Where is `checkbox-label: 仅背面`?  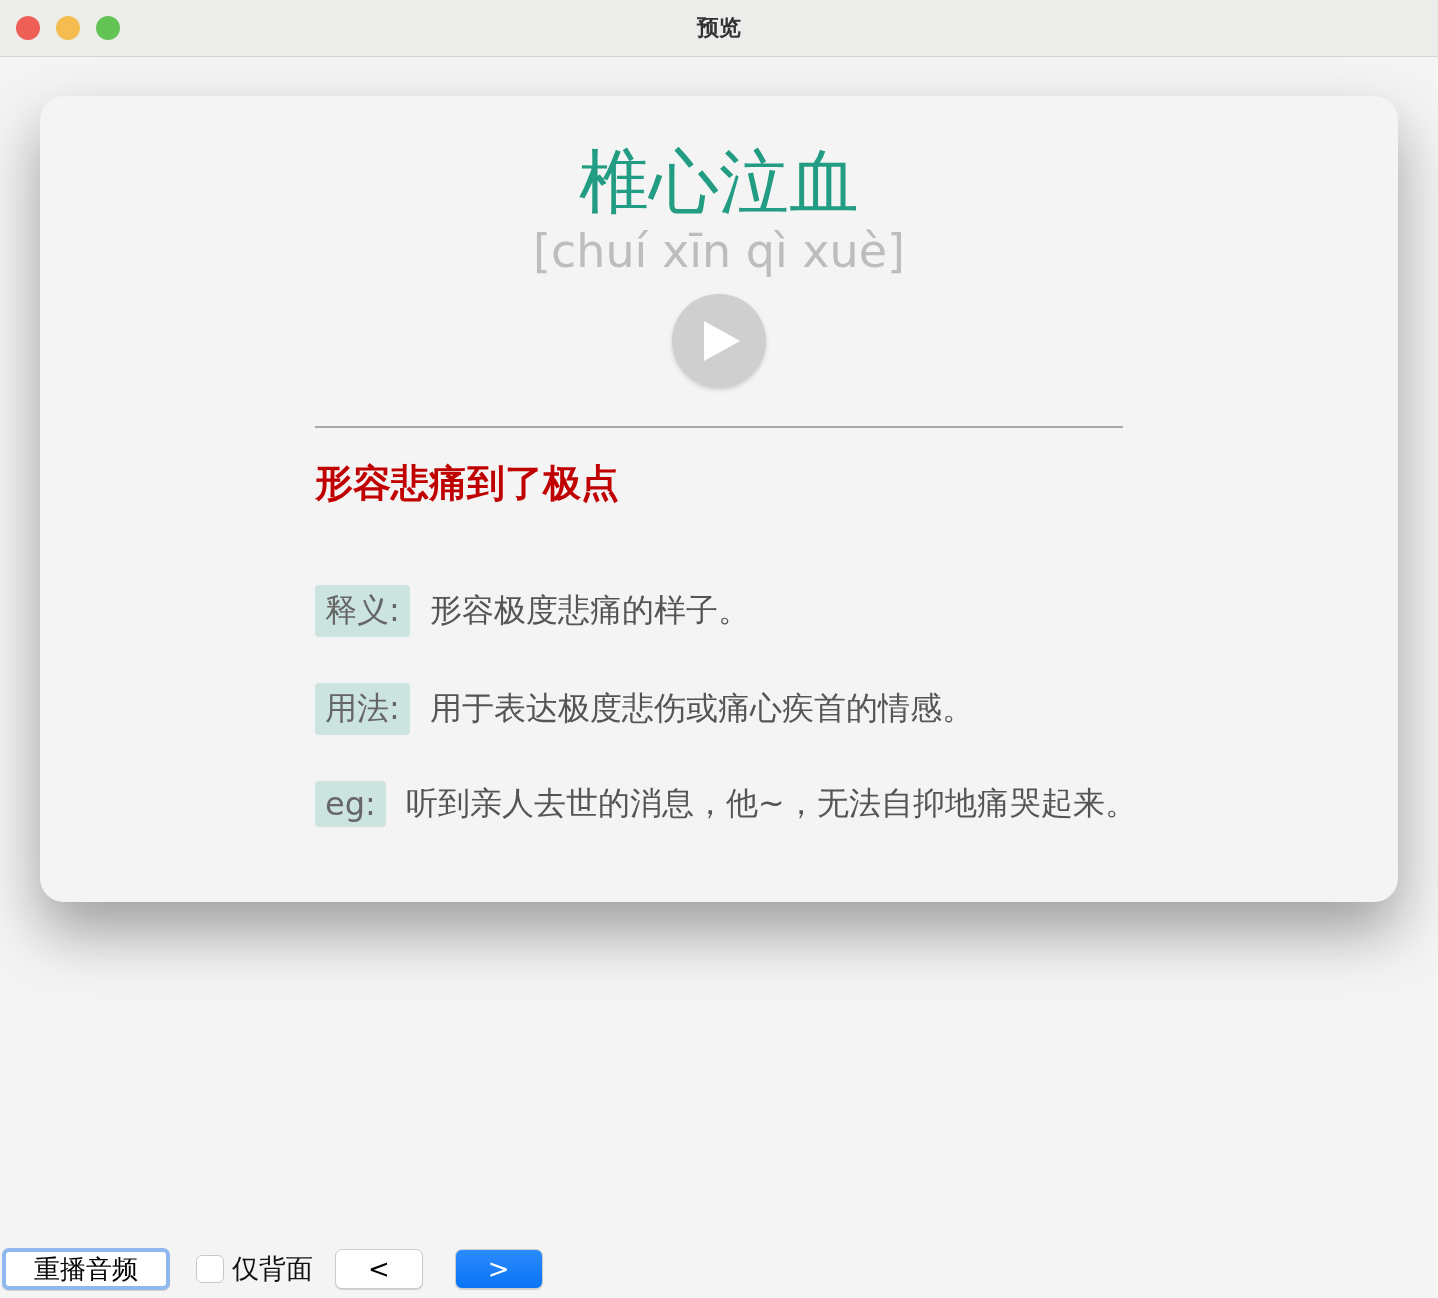 checkbox-label: 仅背面 is located at coordinates (272, 1269).